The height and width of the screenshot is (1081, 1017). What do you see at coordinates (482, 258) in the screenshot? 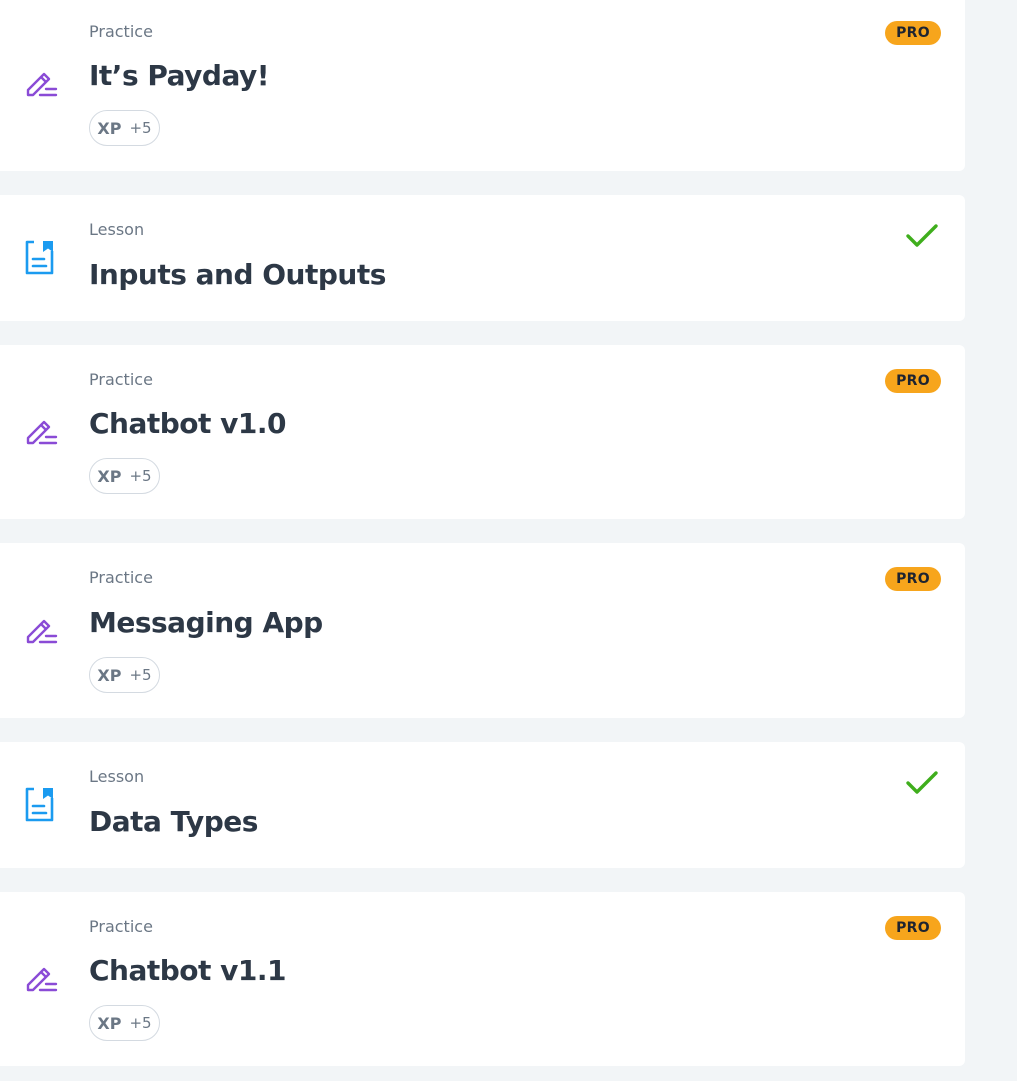
I see `list-item: Lesson Inputs and Outputs` at bounding box center [482, 258].